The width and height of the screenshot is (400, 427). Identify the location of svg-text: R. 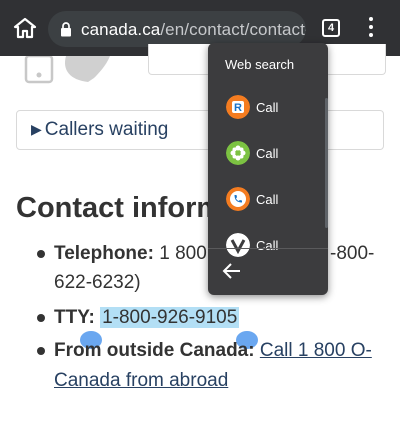
(238, 108).